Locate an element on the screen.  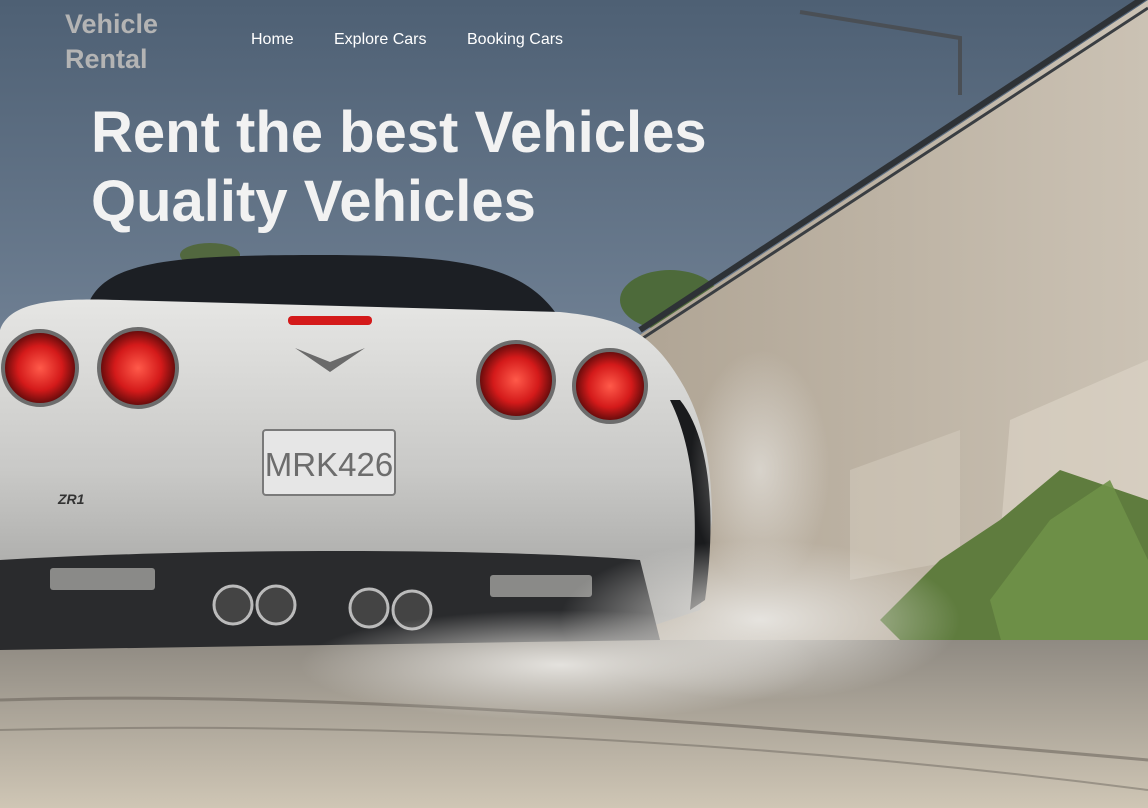
hero-headline: Rent the best Vehicles Quality Vehicles is located at coordinates (399, 167).